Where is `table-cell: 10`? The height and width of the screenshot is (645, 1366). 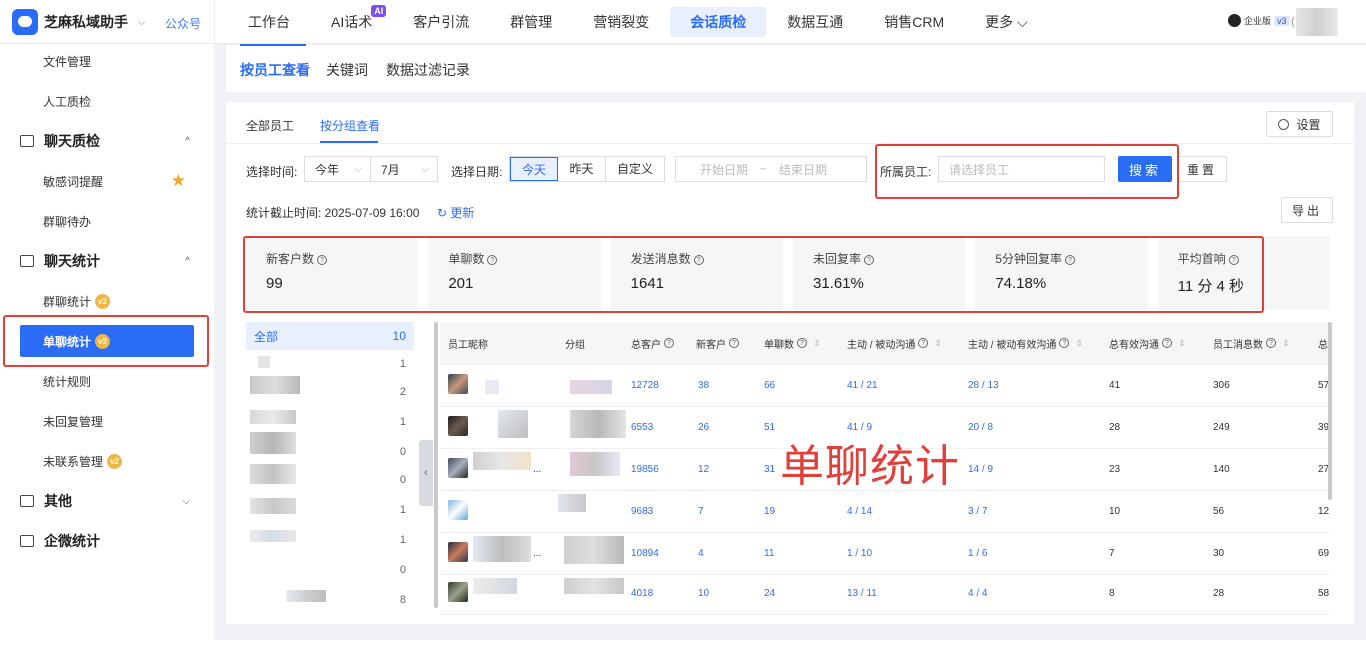
table-cell: 10 is located at coordinates (703, 593).